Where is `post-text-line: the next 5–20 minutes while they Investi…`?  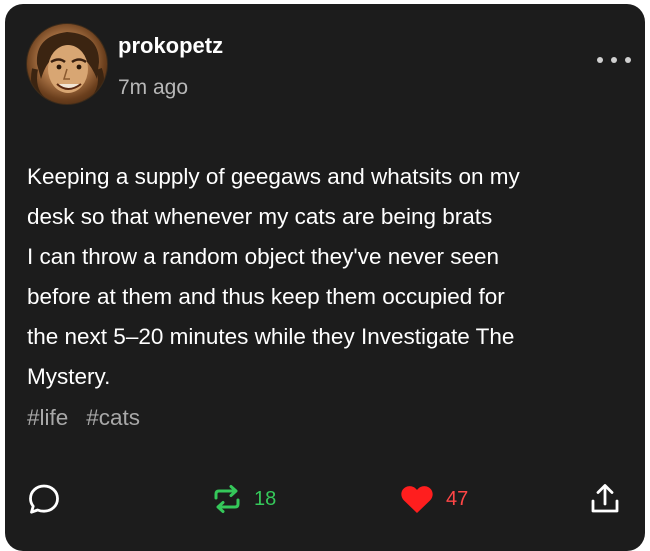 post-text-line: the next 5–20 minutes while they Investi… is located at coordinates (271, 336).